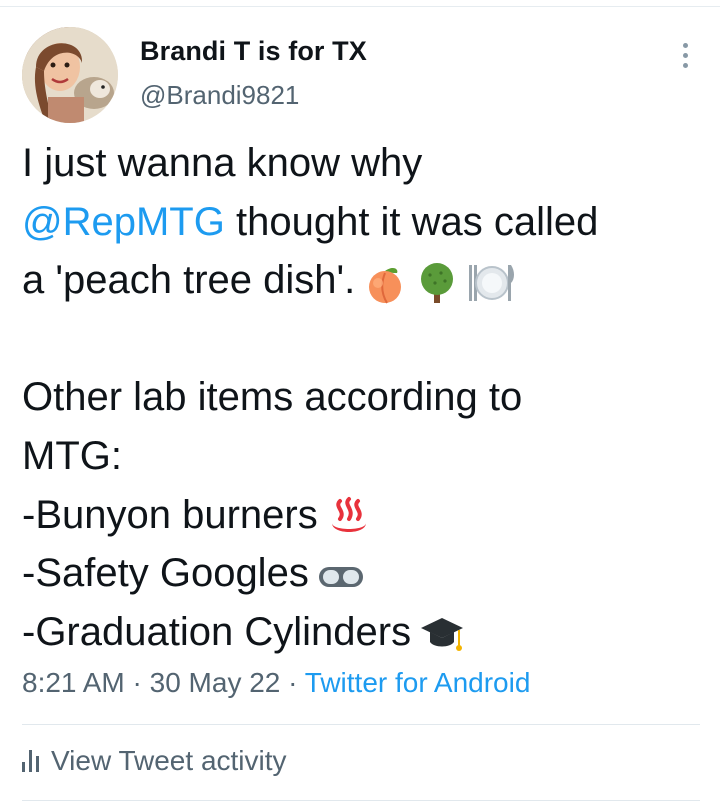 The image size is (720, 805). I want to click on tweet-item-1-text: -Bunyon burners, so click(170, 514).